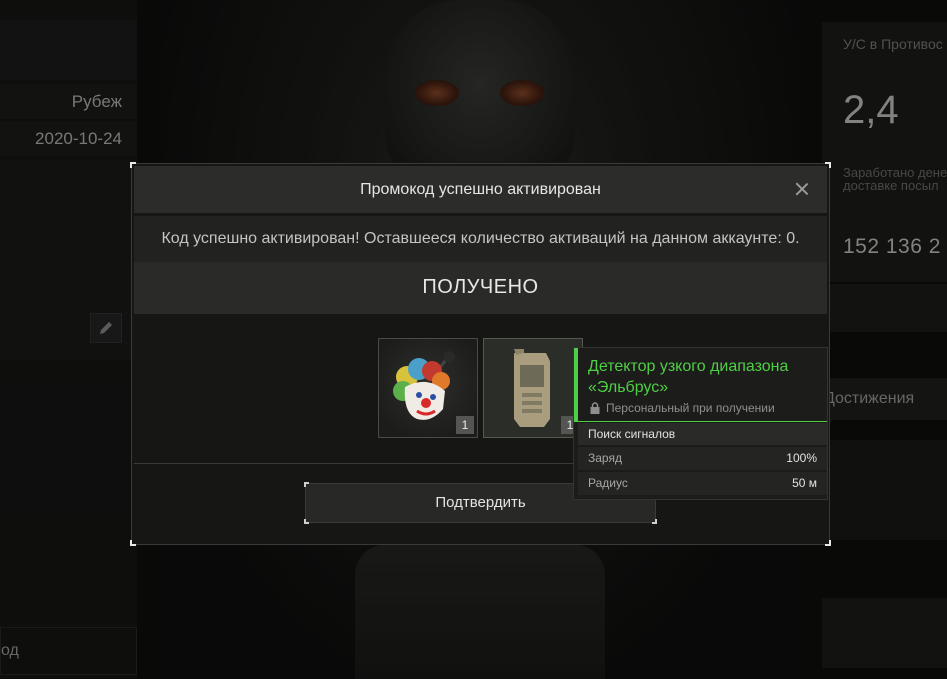 This screenshot has height=679, width=947. Describe the element at coordinates (595, 408) in the screenshot. I see `lock-icon` at that location.